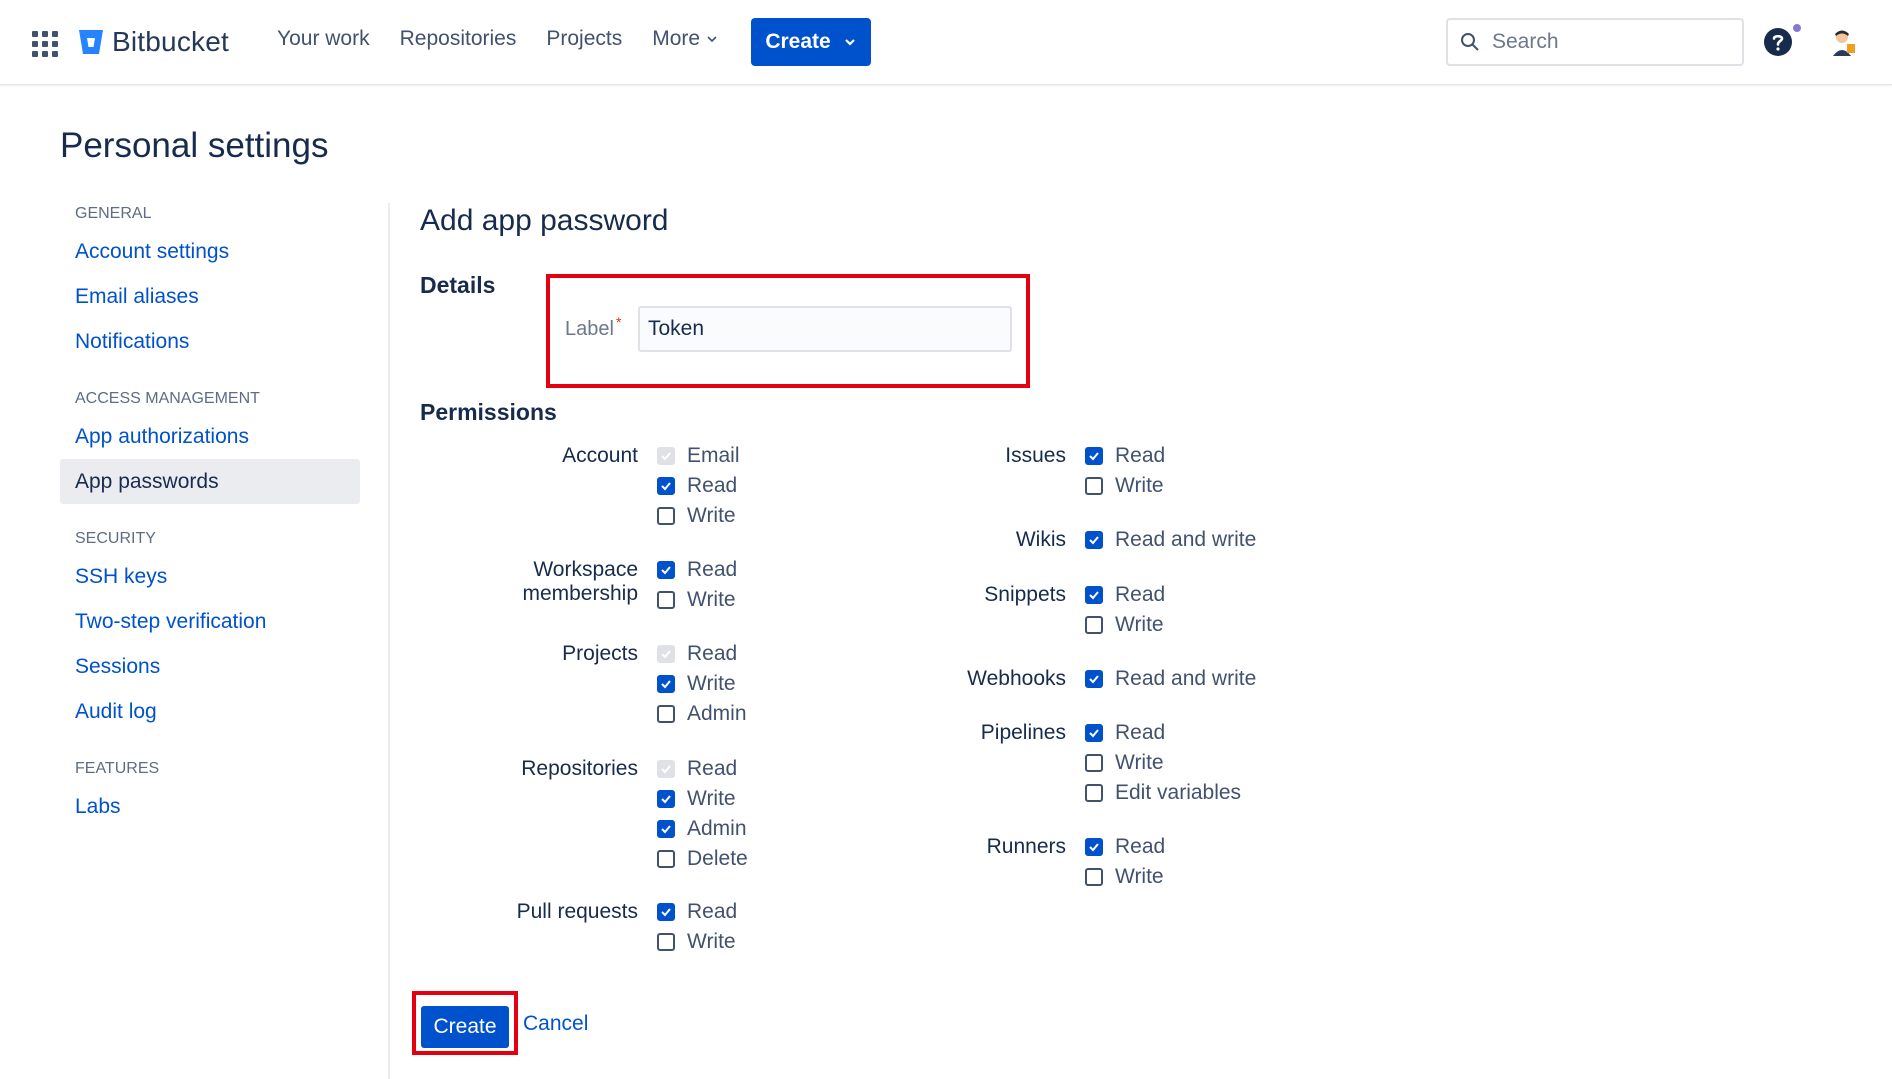 This screenshot has width=1892, height=1079. What do you see at coordinates (696, 799) in the screenshot?
I see `permission-repositories-write: Write` at bounding box center [696, 799].